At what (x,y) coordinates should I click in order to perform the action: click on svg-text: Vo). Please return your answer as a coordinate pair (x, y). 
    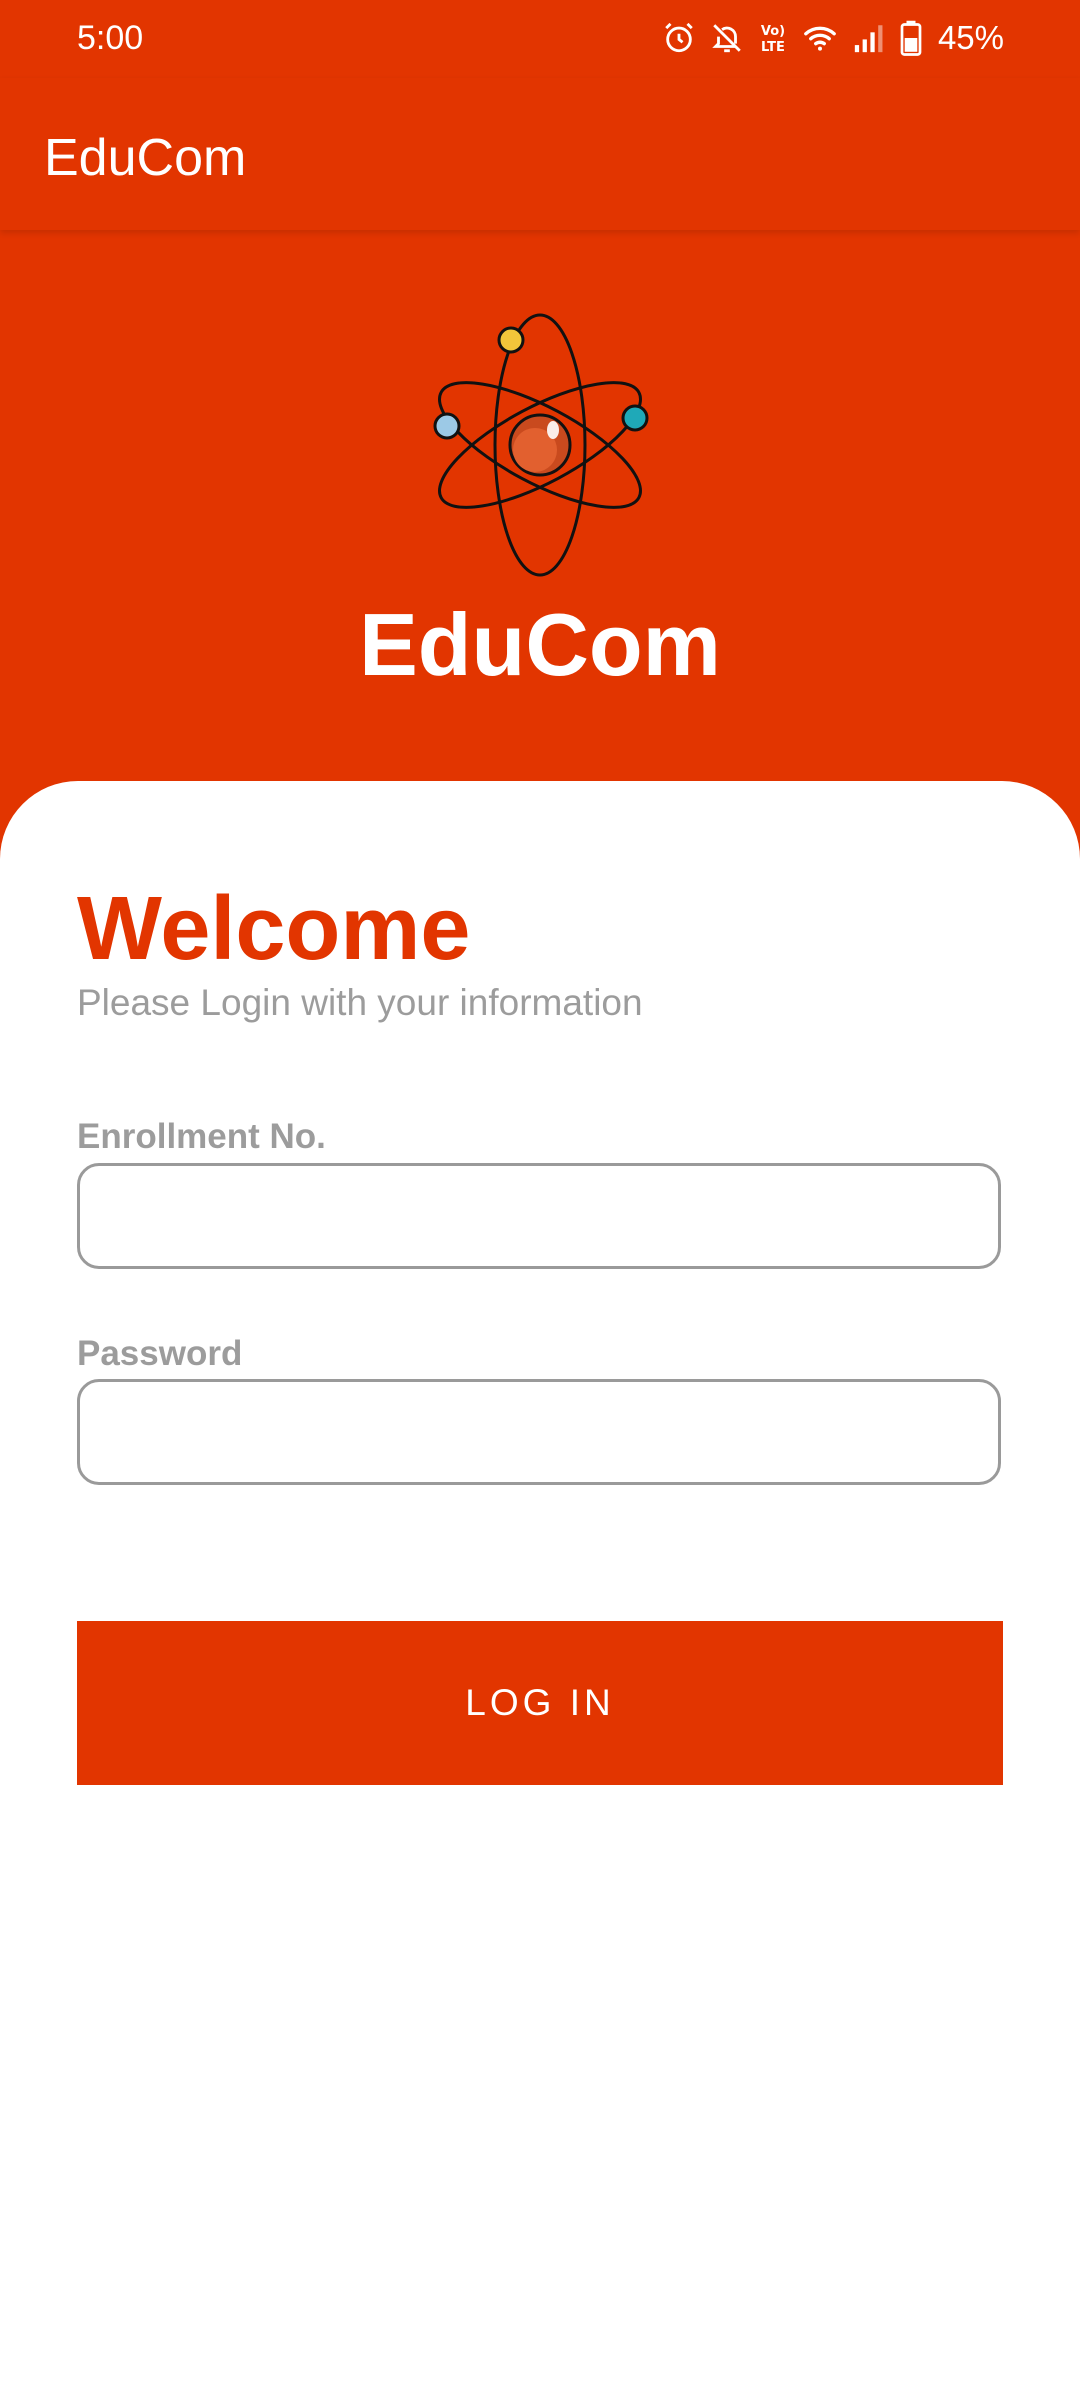
    Looking at the image, I should click on (773, 31).